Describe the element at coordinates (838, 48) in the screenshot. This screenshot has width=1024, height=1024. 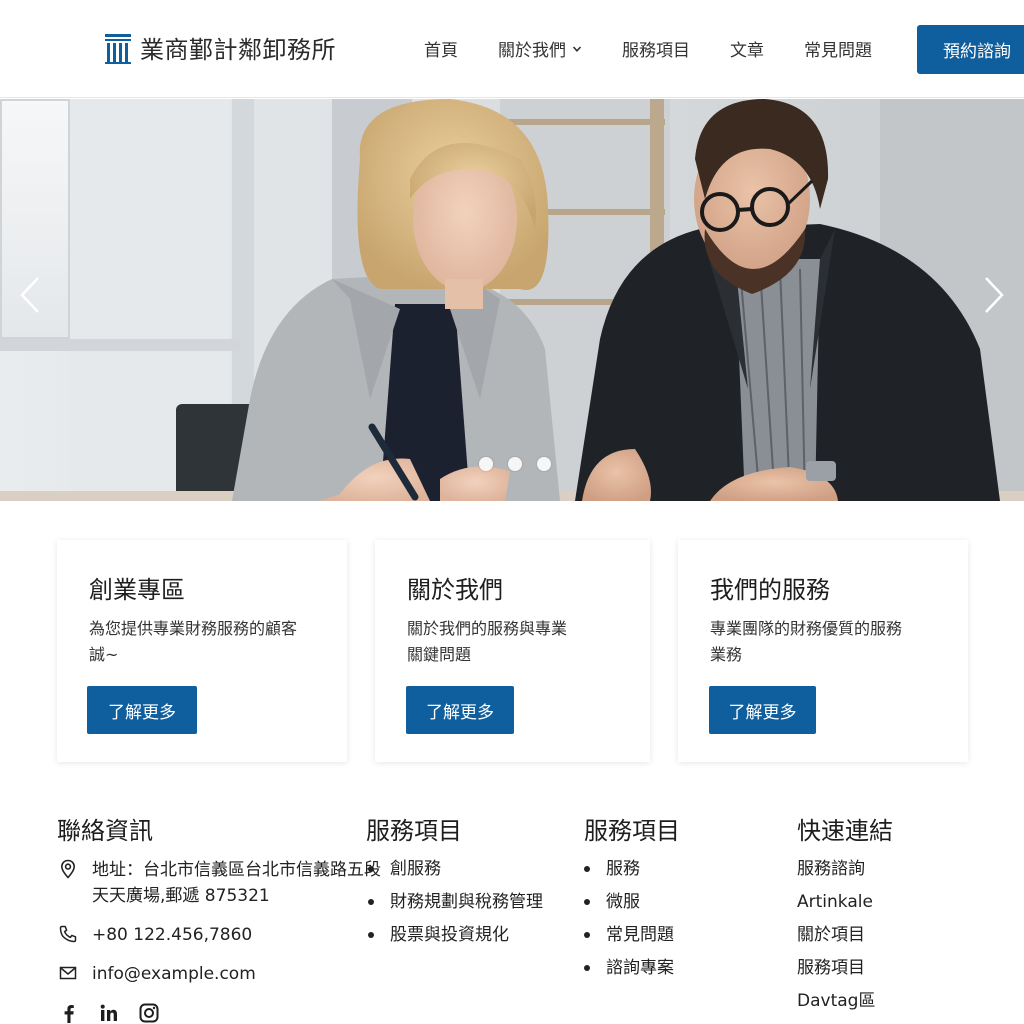
I see `nav-faq: 常見問題` at that location.